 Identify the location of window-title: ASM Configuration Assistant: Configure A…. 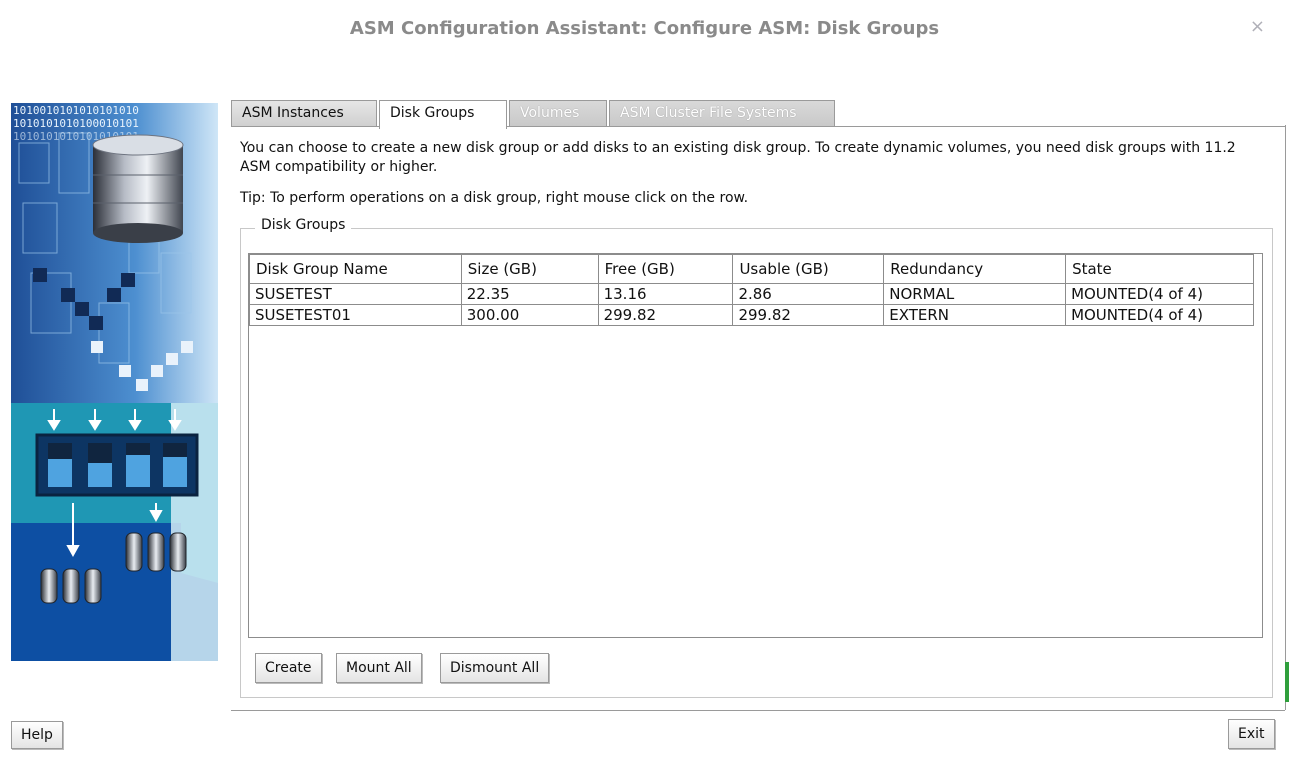
(644, 28).